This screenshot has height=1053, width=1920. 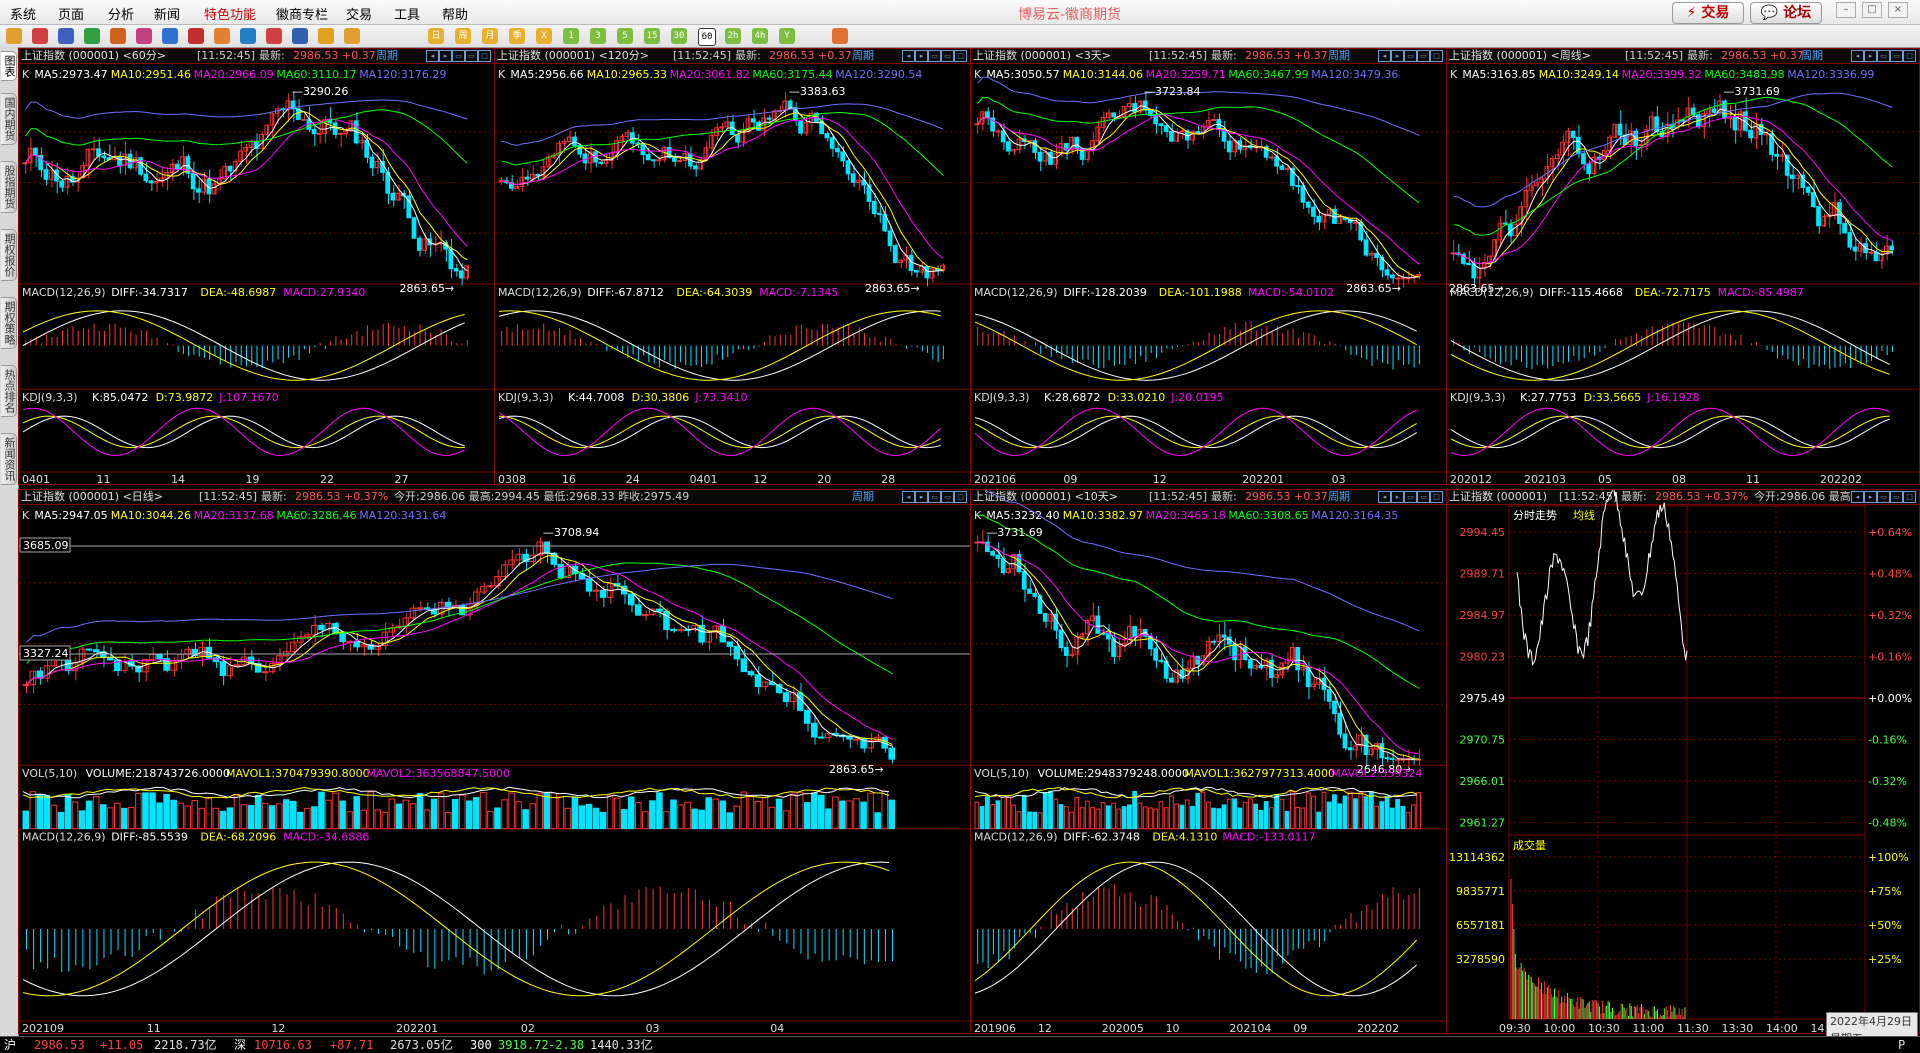 I want to click on close-button: ×, so click(x=1898, y=10).